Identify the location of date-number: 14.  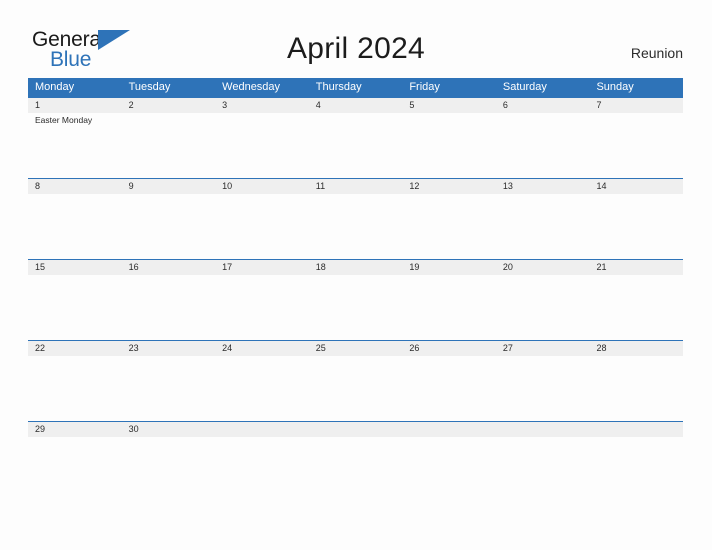
(636, 186).